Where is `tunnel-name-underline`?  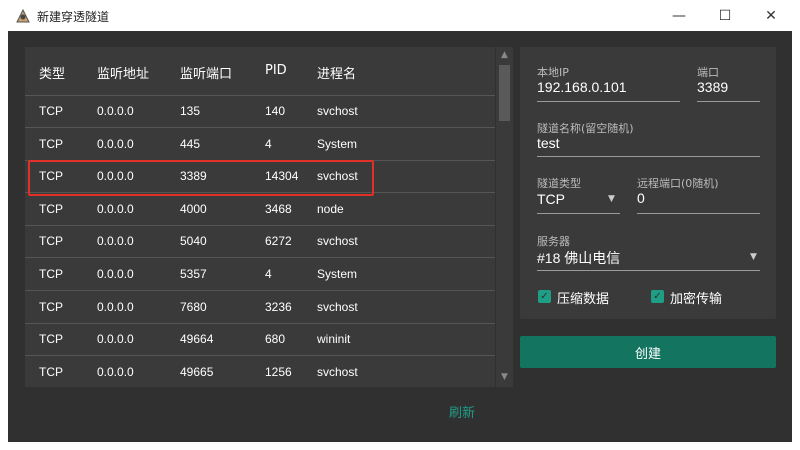
tunnel-name-underline is located at coordinates (648, 156).